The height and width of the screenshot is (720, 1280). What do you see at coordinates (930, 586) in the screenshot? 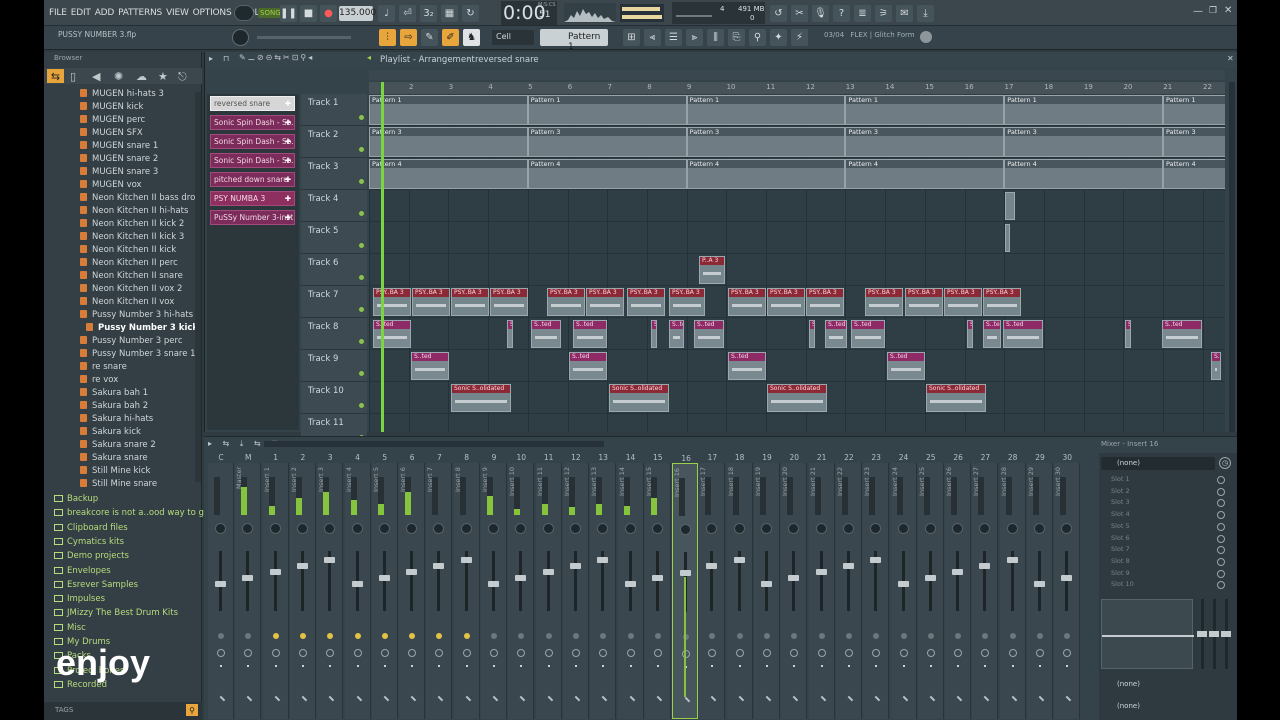
I see `mixer-strip: 25 Insert 25` at bounding box center [930, 586].